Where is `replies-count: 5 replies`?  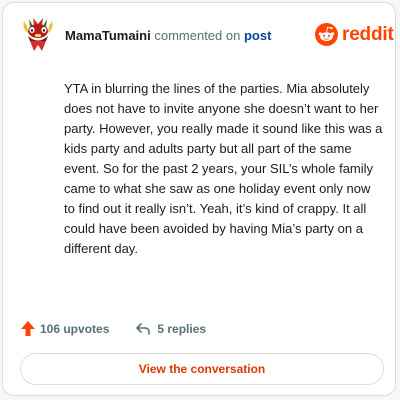 replies-count: 5 replies is located at coordinates (182, 328).